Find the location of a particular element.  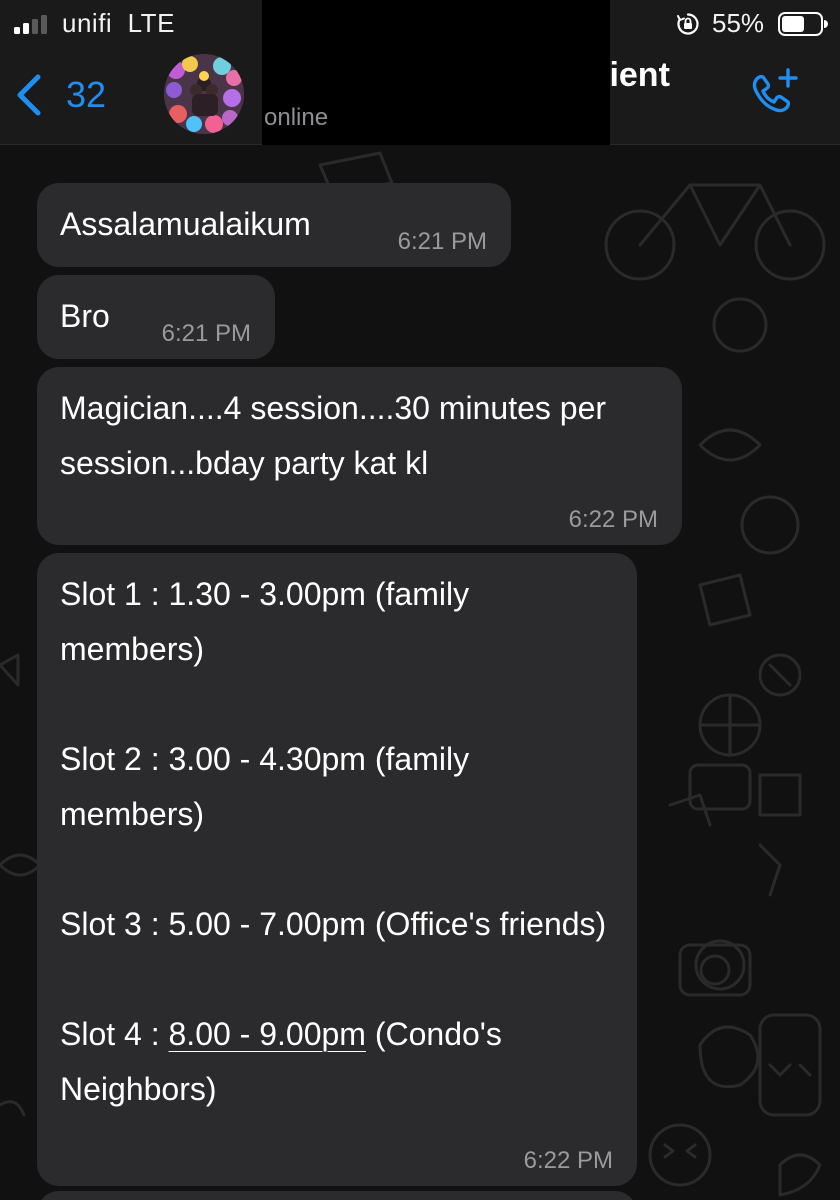

chat-header: 32 lient online is located at coordinates (420, 78).